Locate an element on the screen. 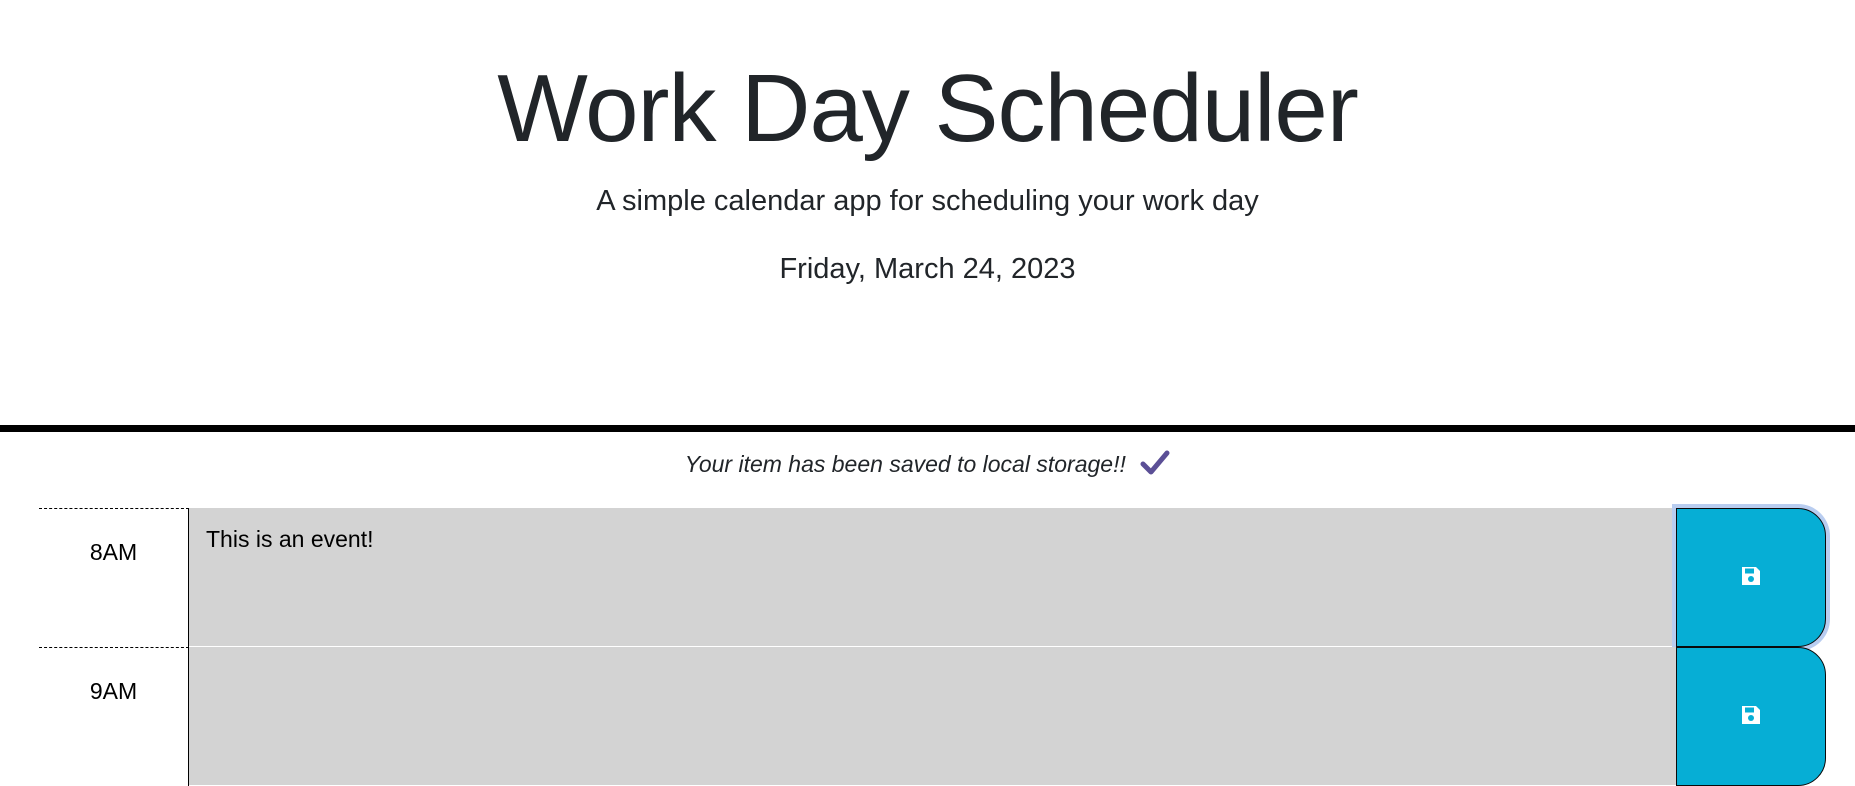 This screenshot has height=786, width=1855. checkmark-icon is located at coordinates (1155, 463).